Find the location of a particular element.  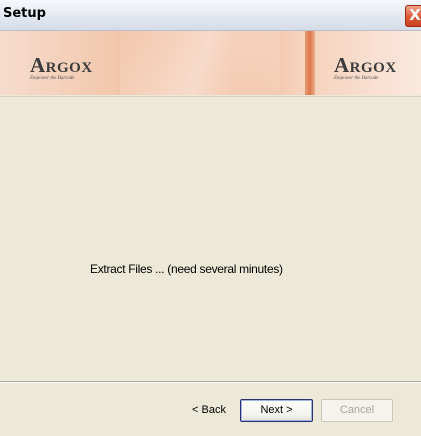

footer-divider is located at coordinates (210, 382).